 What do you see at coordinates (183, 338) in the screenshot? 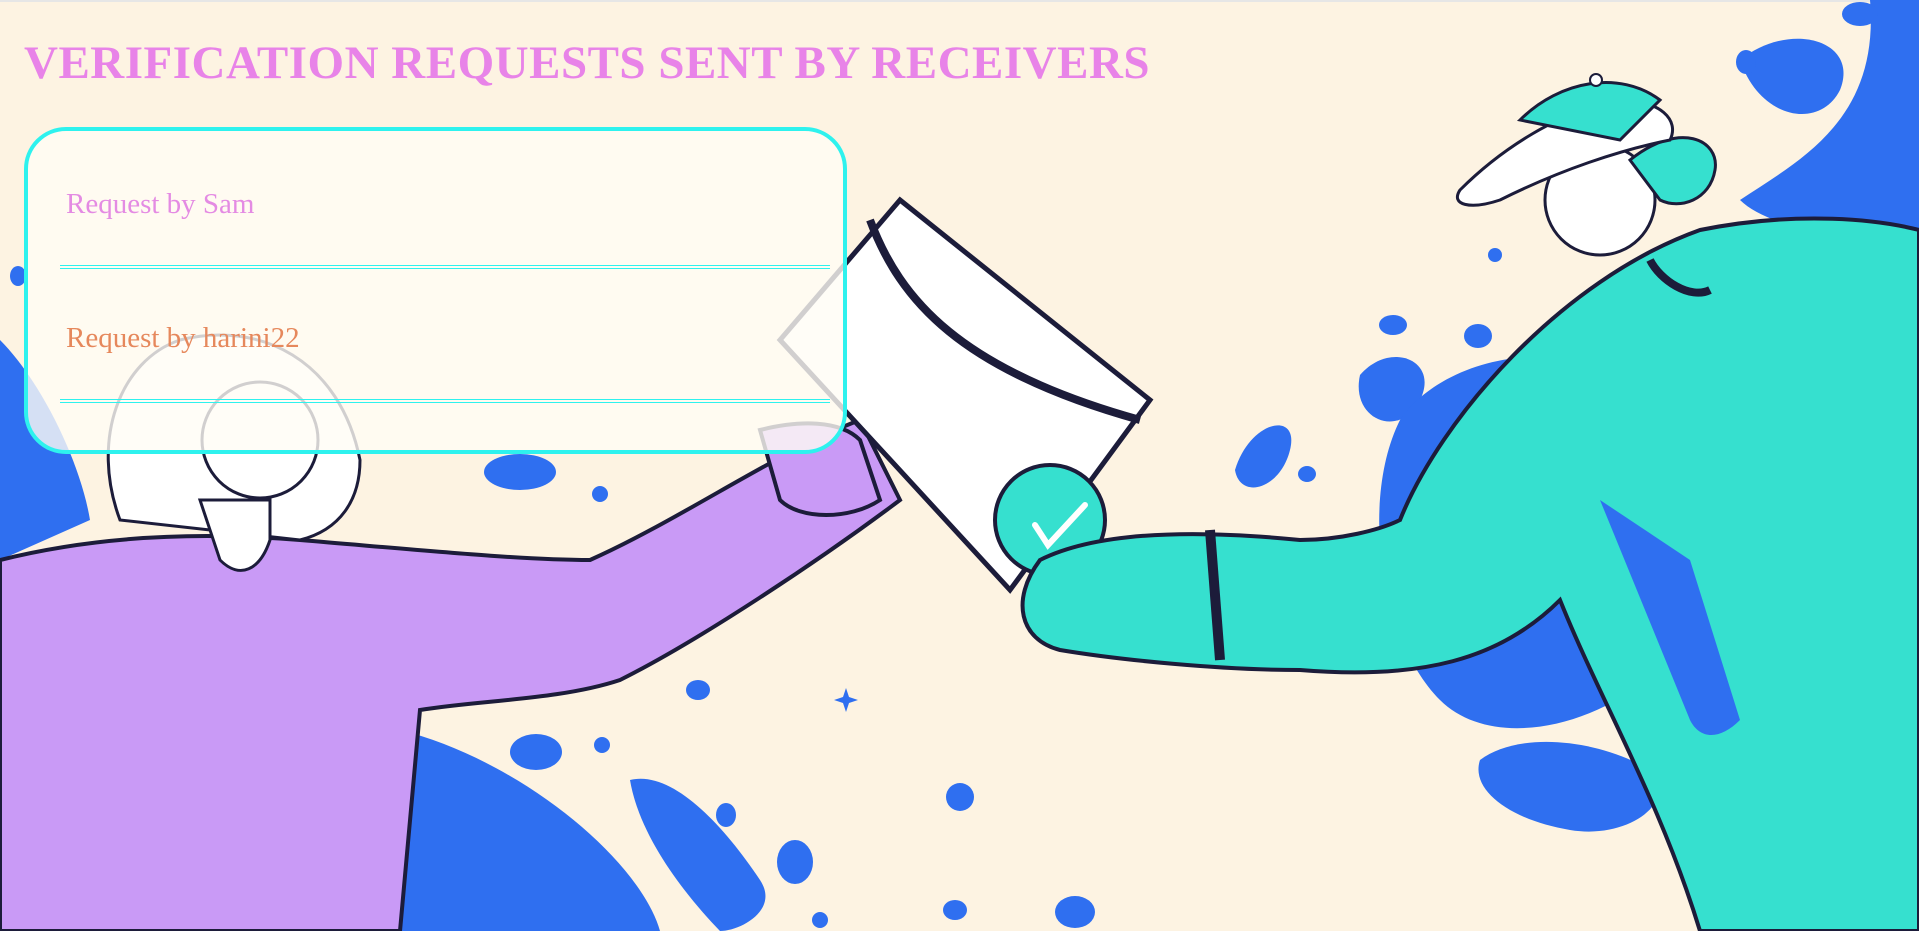
I see `request-label: Request by harini22` at bounding box center [183, 338].